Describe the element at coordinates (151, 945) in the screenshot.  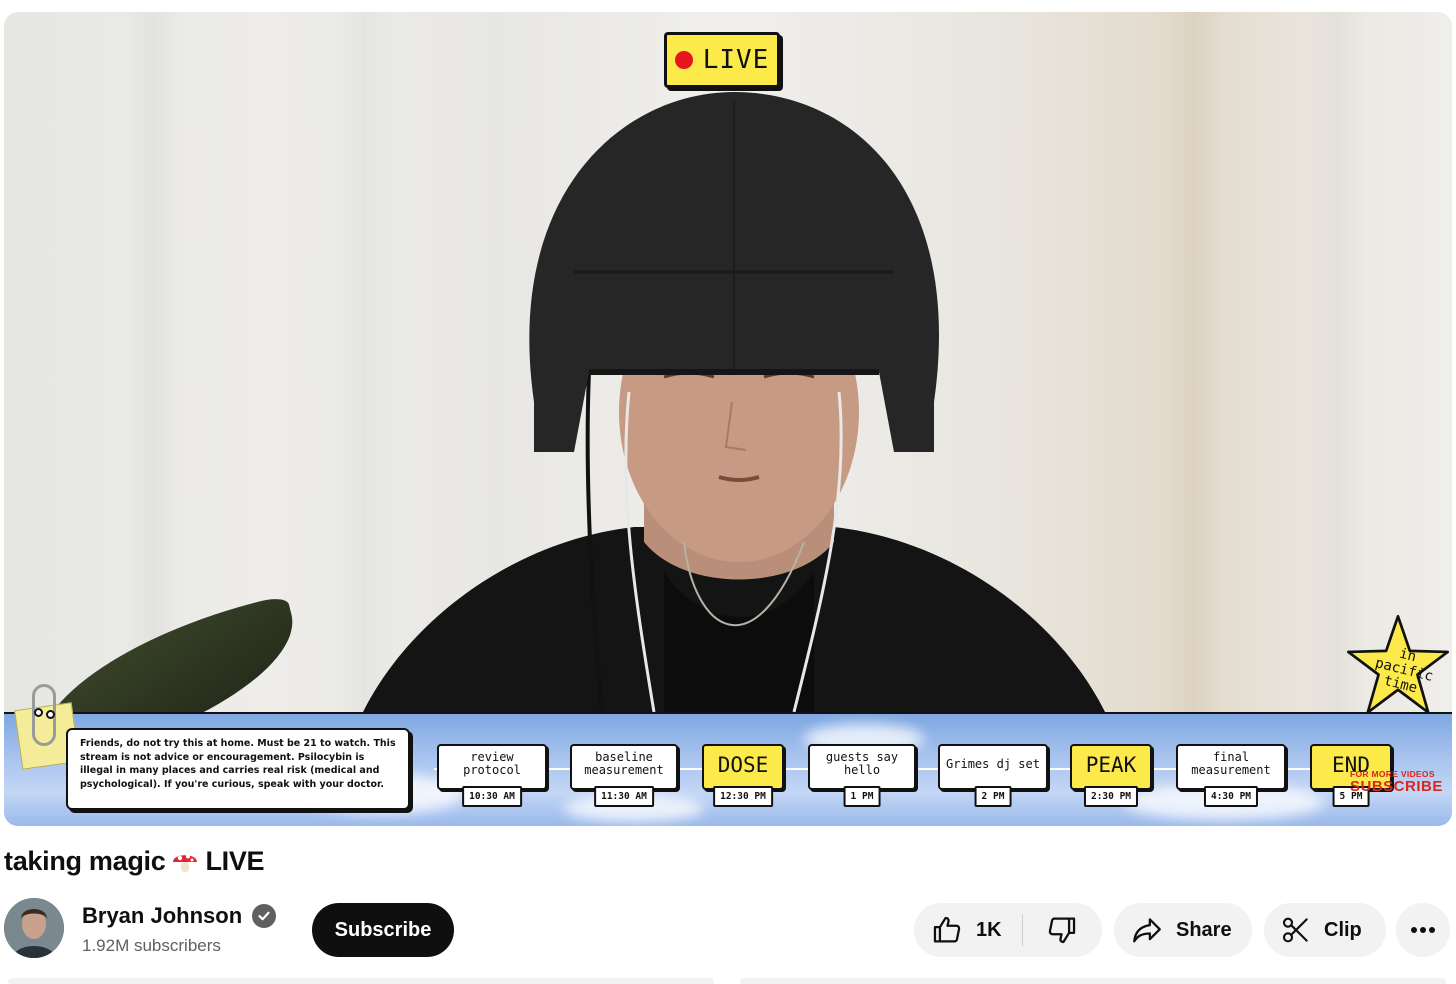
I see `subscriber-count: 1.92M subscribers` at that location.